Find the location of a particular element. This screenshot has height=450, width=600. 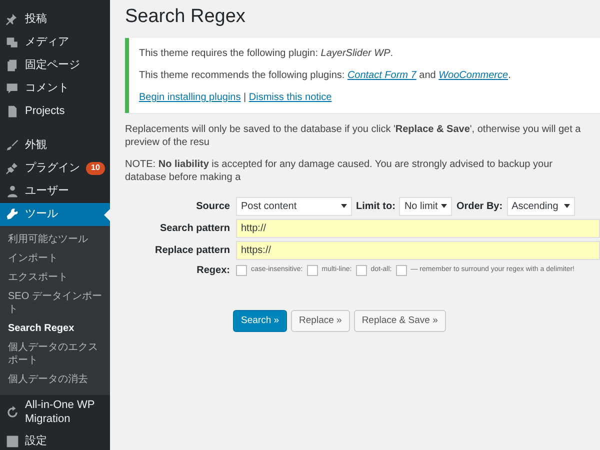

action-button: Search » is located at coordinates (260, 321).